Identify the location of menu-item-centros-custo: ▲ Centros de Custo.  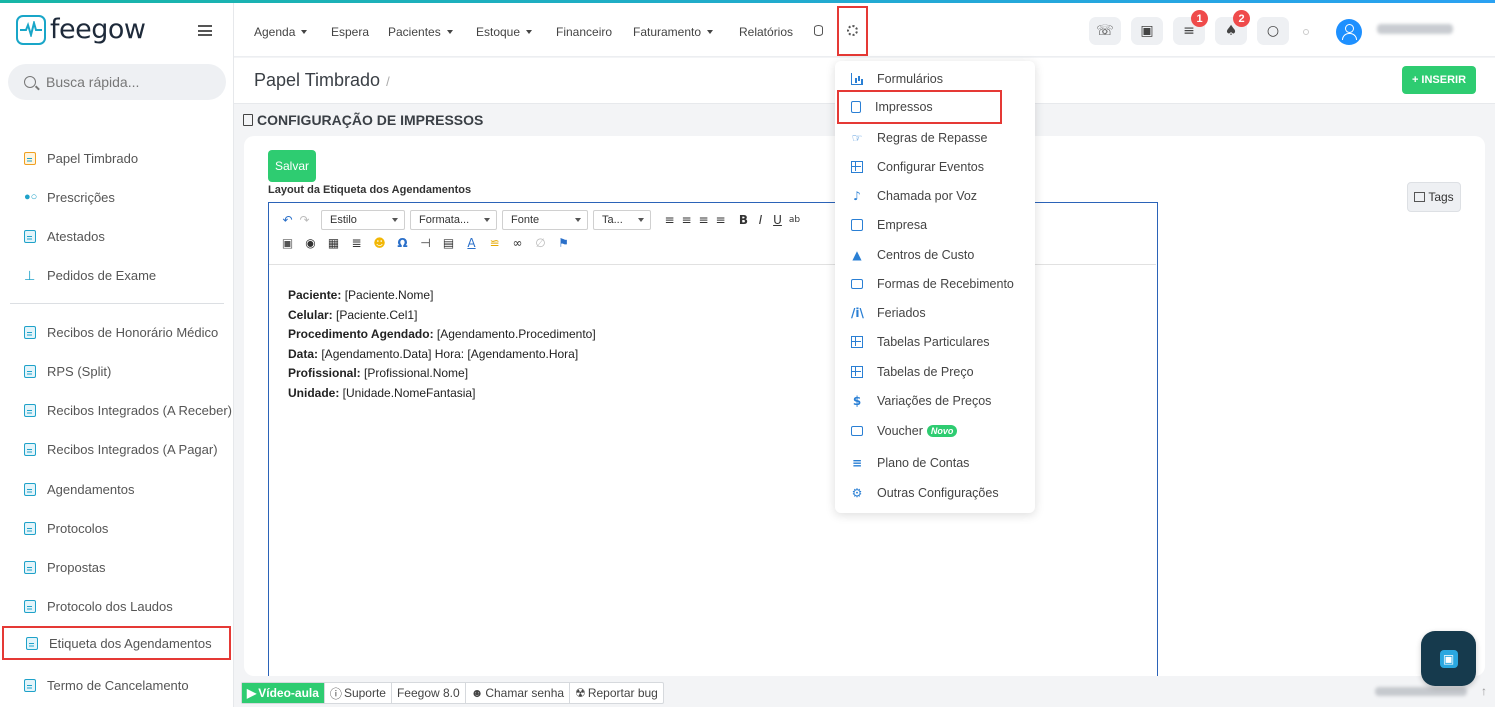
(935, 255).